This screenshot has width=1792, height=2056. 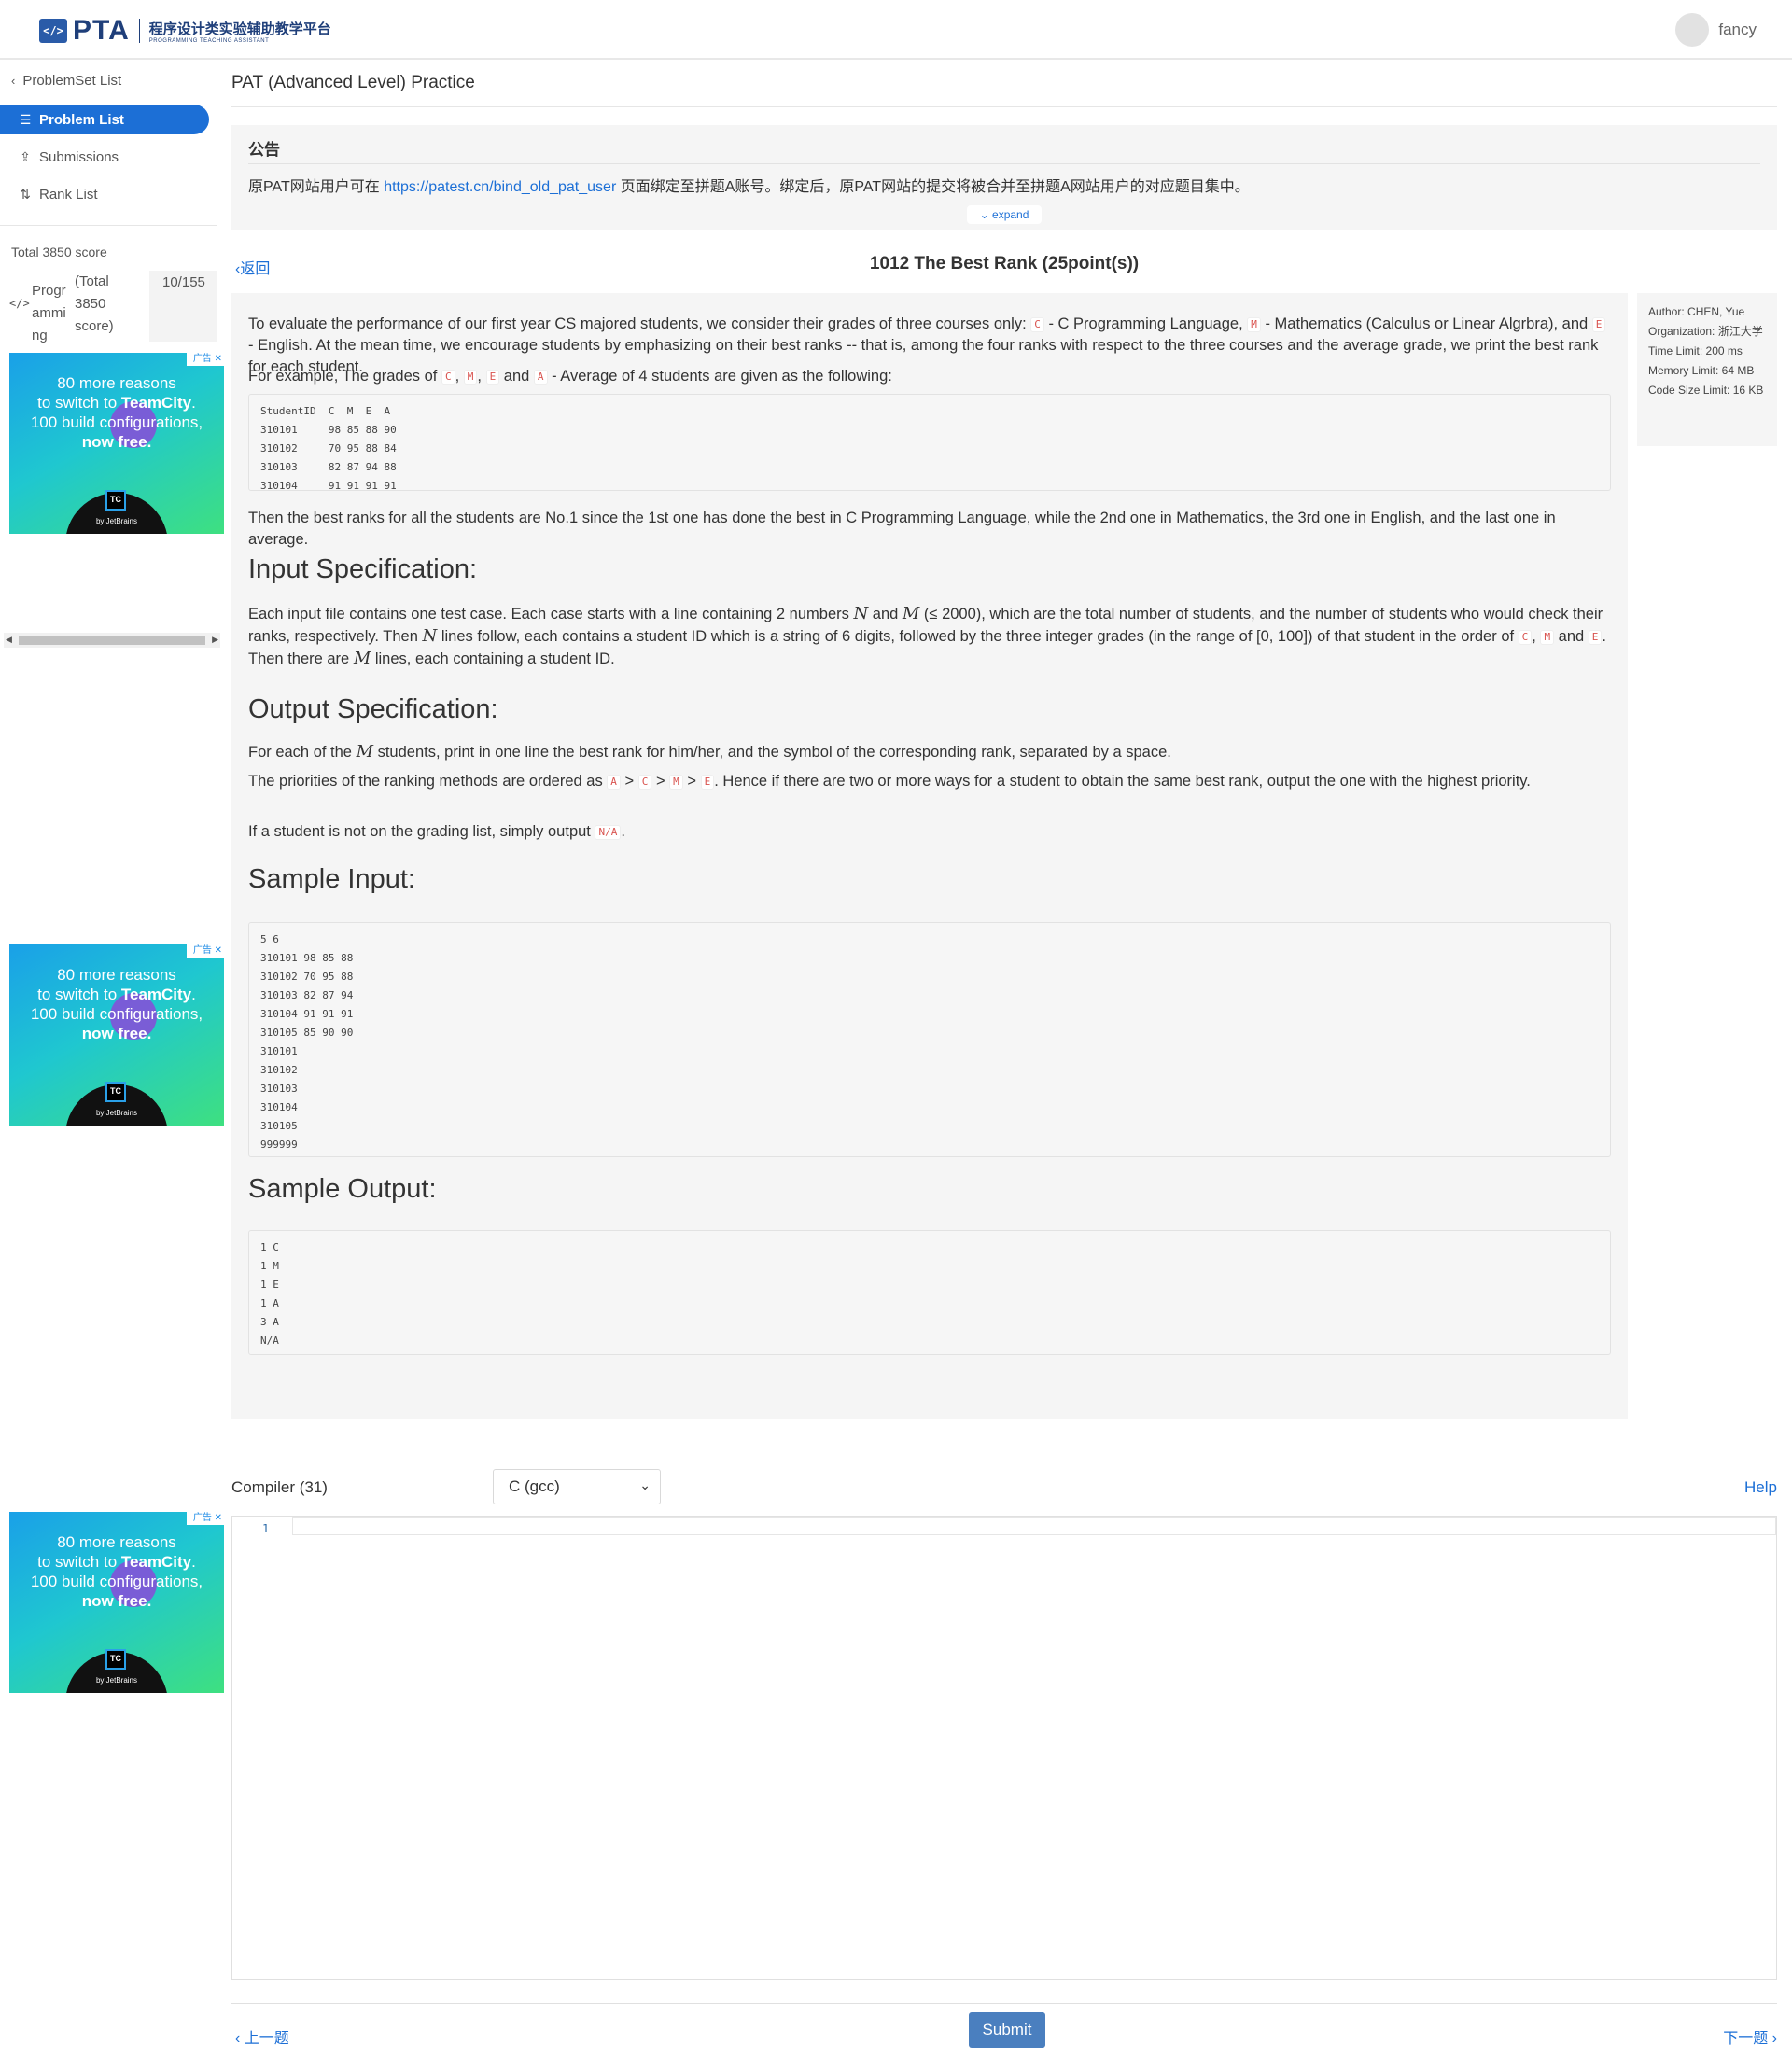 What do you see at coordinates (81, 119) in the screenshot?
I see `sidebar-item-label: Problem List` at bounding box center [81, 119].